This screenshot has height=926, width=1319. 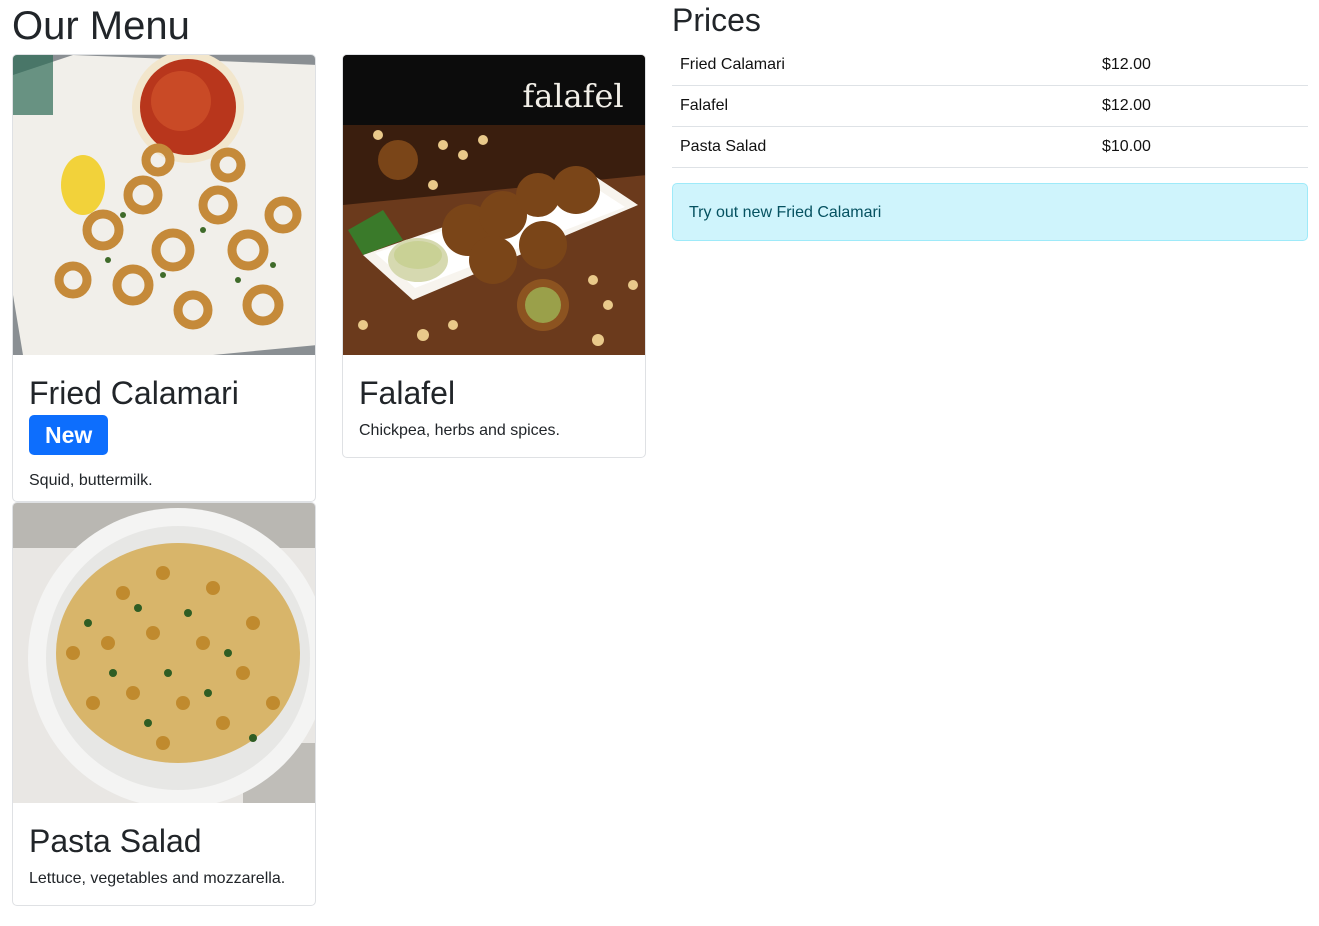 What do you see at coordinates (572, 96) in the screenshot?
I see `falafel-photo-caption: falafel` at bounding box center [572, 96].